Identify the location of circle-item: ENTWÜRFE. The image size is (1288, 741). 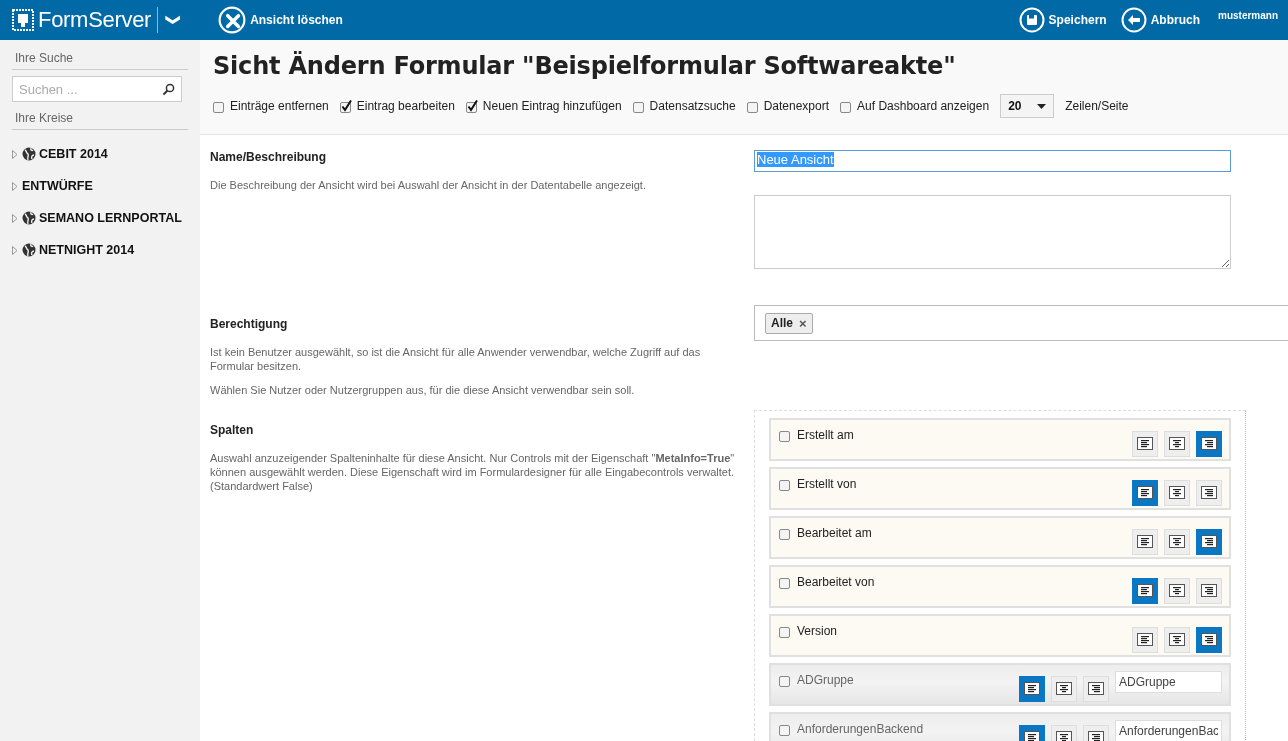
(57, 186).